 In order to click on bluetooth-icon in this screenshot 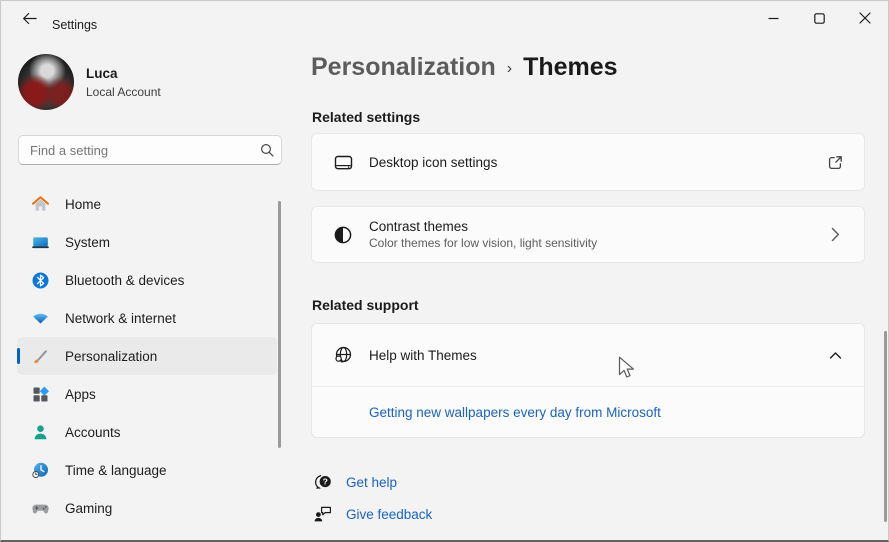, I will do `click(40, 280)`.